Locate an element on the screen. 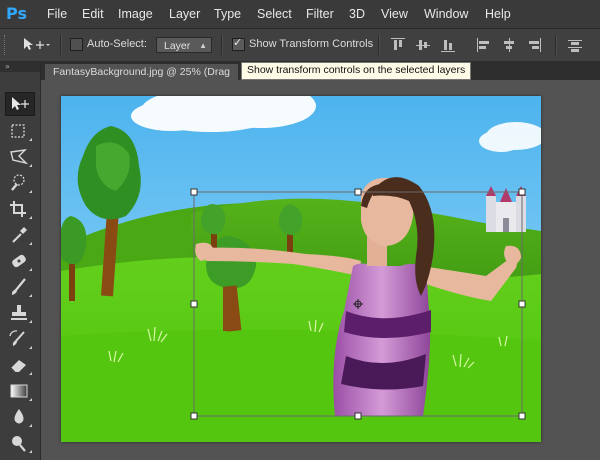 This screenshot has height=460, width=600. handle-bottom-right is located at coordinates (522, 416).